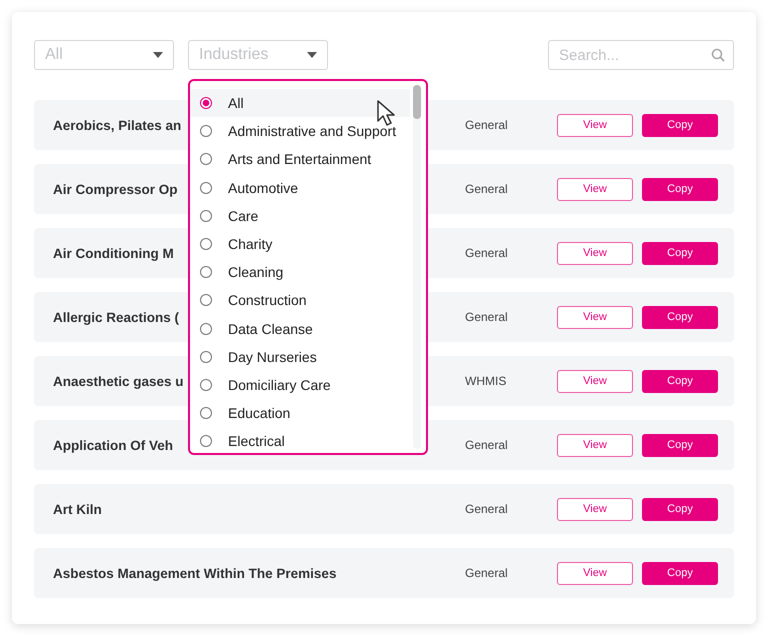 Image resolution: width=768 pixels, height=636 pixels. What do you see at coordinates (417, 267) in the screenshot?
I see `scrollbar` at bounding box center [417, 267].